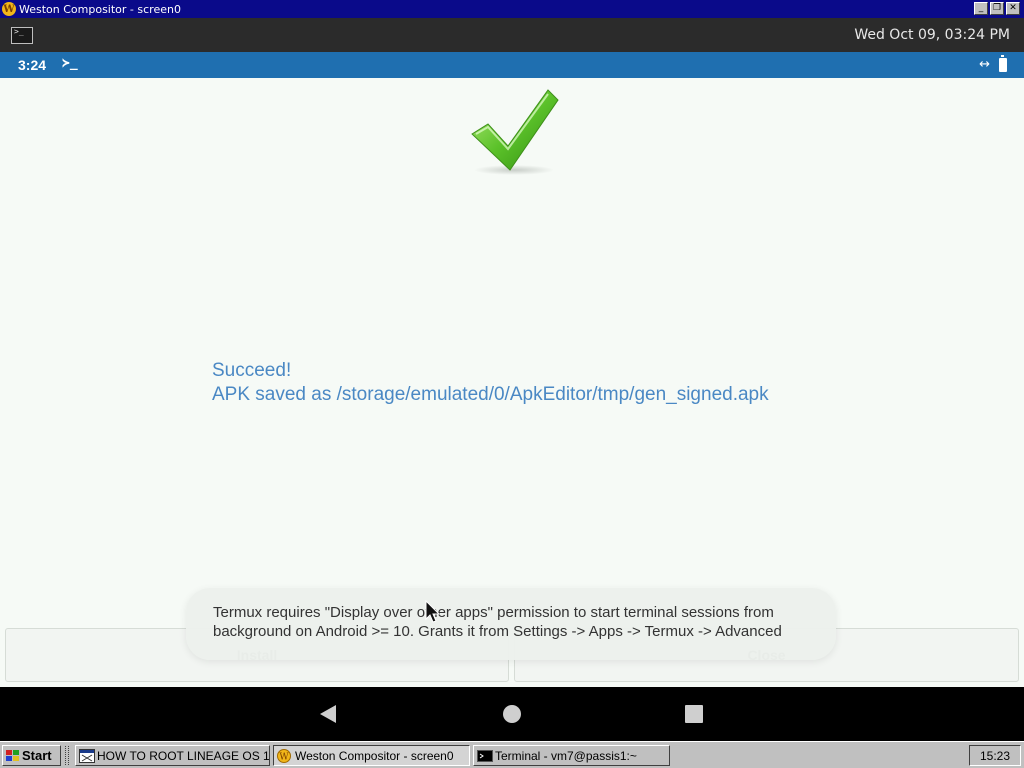 This screenshot has height=768, width=1024. Describe the element at coordinates (67, 755) in the screenshot. I see `taskbar-grip` at that location.